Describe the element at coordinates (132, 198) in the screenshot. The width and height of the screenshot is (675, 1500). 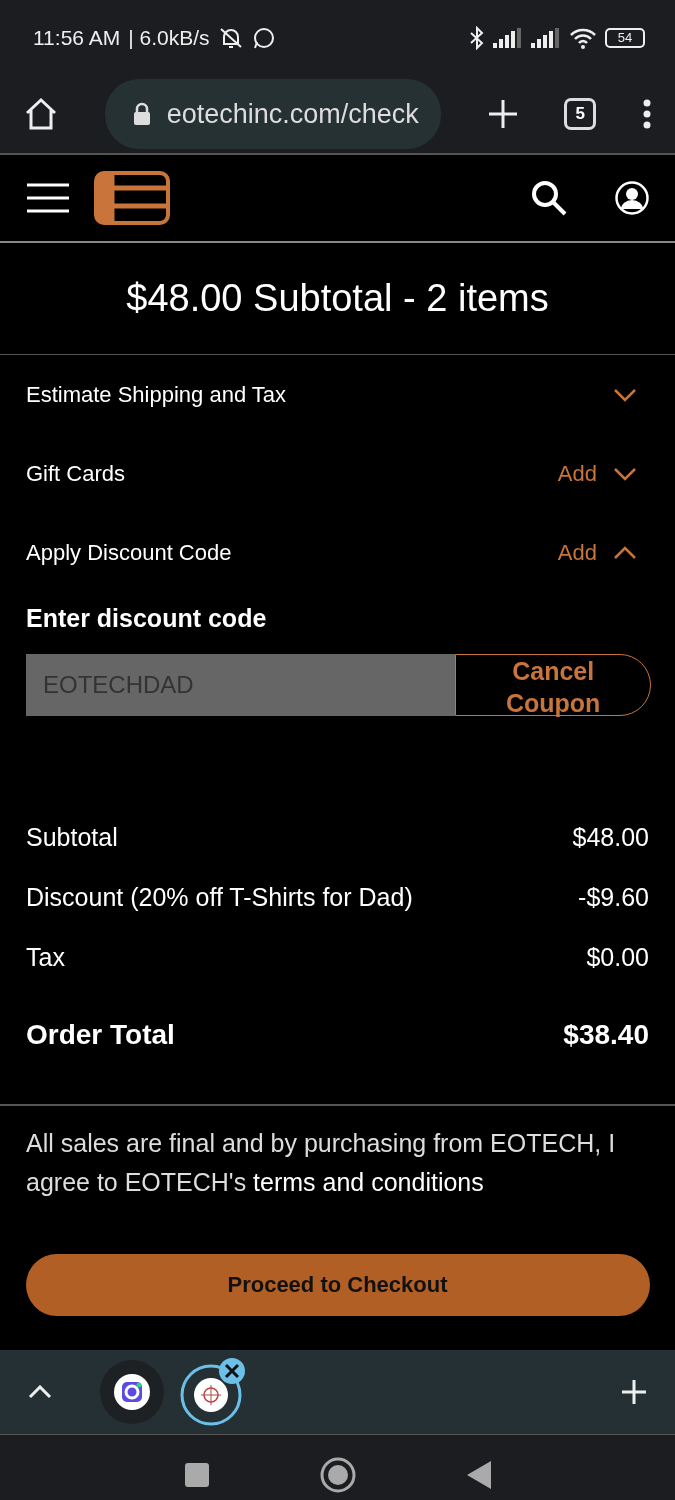
I see `logo-icon` at that location.